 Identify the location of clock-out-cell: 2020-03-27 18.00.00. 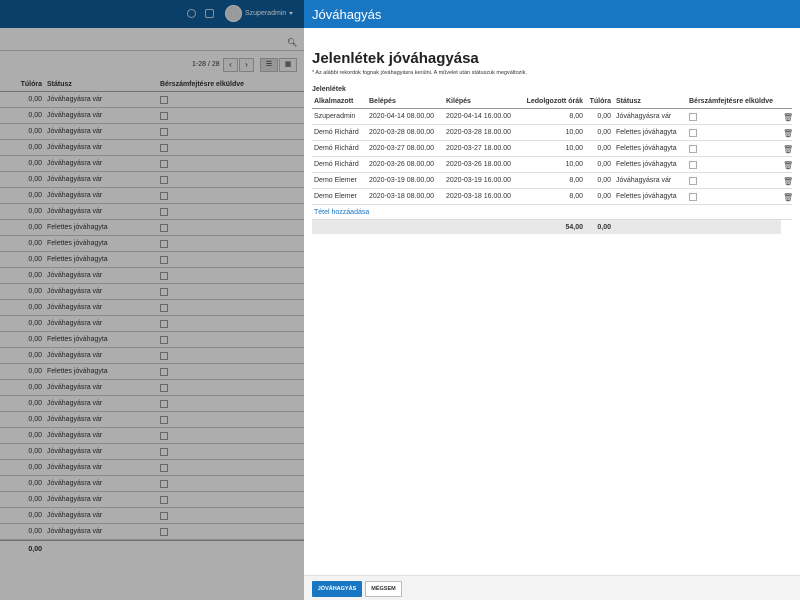
(478, 148).